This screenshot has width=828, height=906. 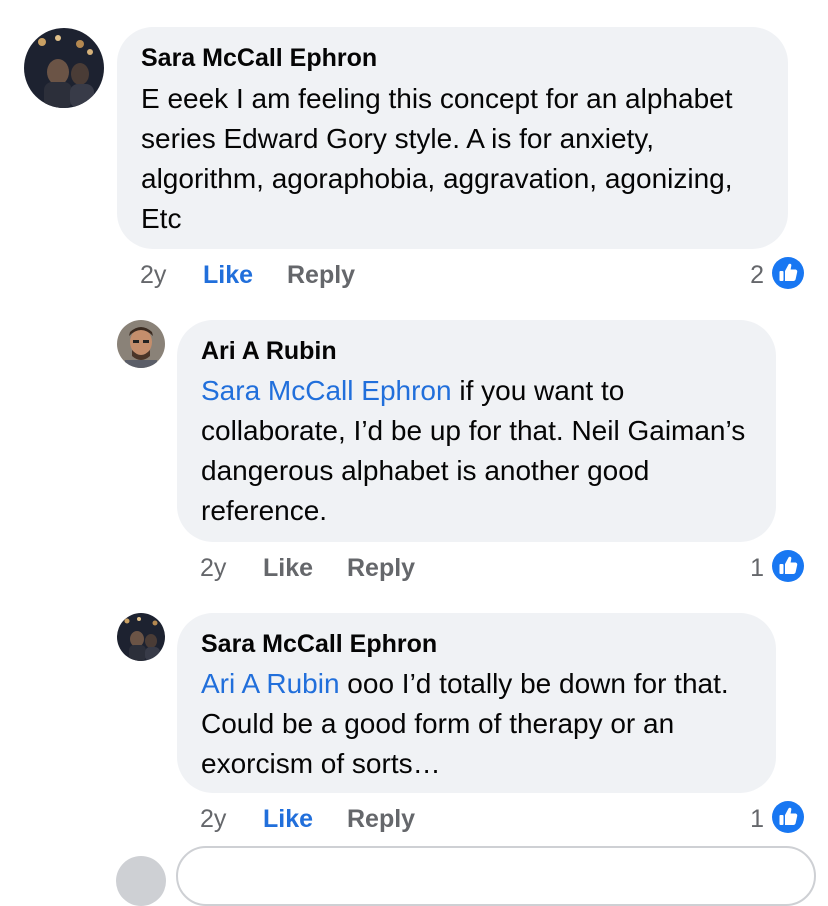 I want to click on reaction-count: 2, so click(x=749, y=275).